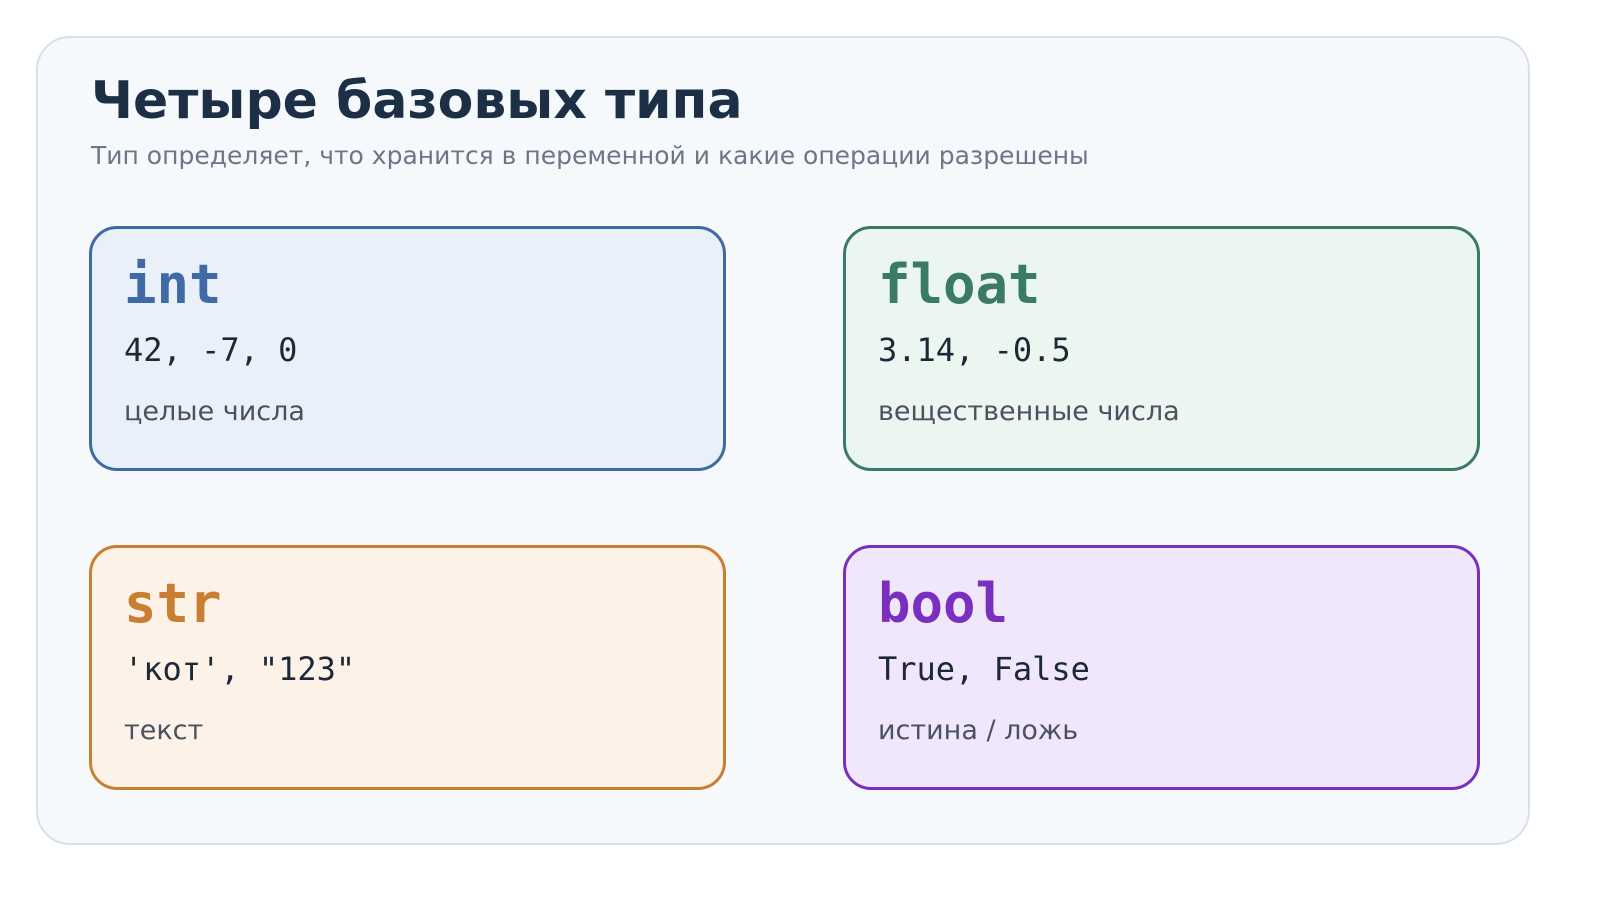  I want to click on type-examples-str: 'кот', "123", so click(240, 669).